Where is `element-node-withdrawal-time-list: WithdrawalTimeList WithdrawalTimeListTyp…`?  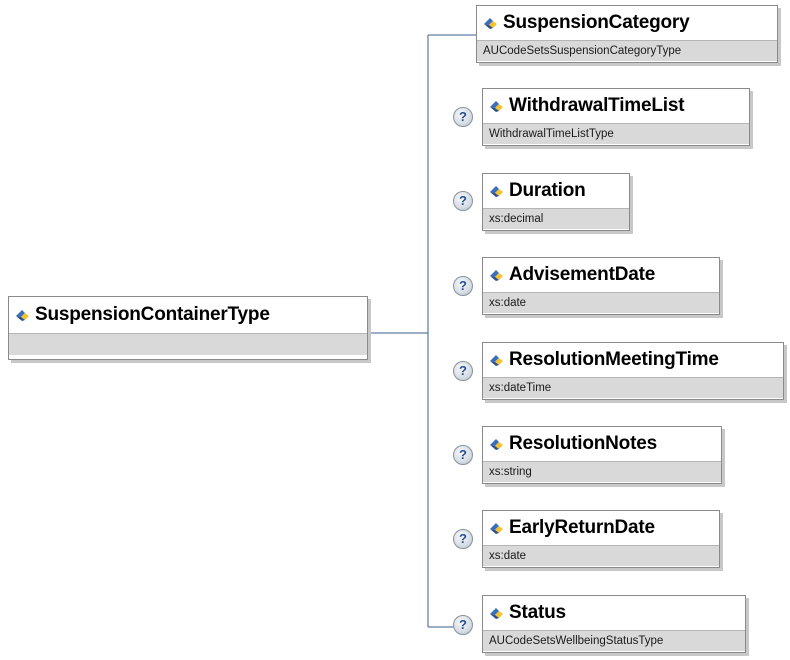 element-node-withdrawal-time-list: WithdrawalTimeList WithdrawalTimeListTyp… is located at coordinates (616, 117).